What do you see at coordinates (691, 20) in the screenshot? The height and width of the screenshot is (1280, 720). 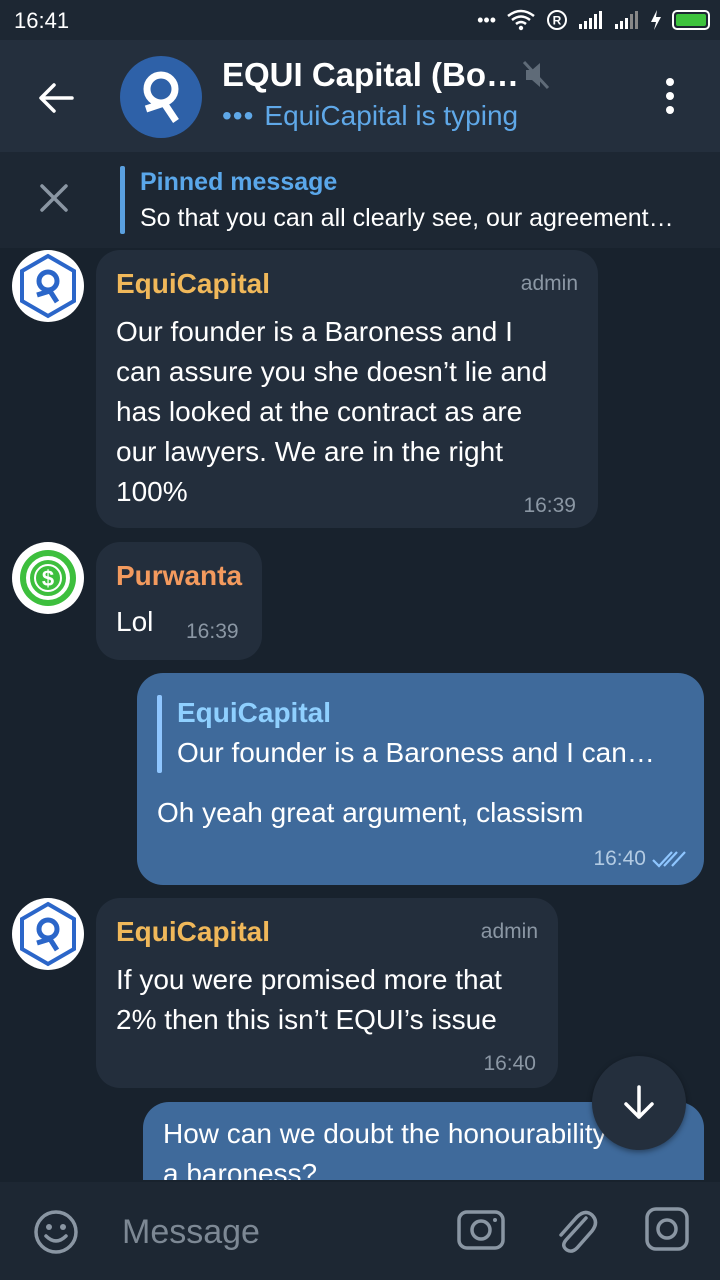 I see `battery-icon` at bounding box center [691, 20].